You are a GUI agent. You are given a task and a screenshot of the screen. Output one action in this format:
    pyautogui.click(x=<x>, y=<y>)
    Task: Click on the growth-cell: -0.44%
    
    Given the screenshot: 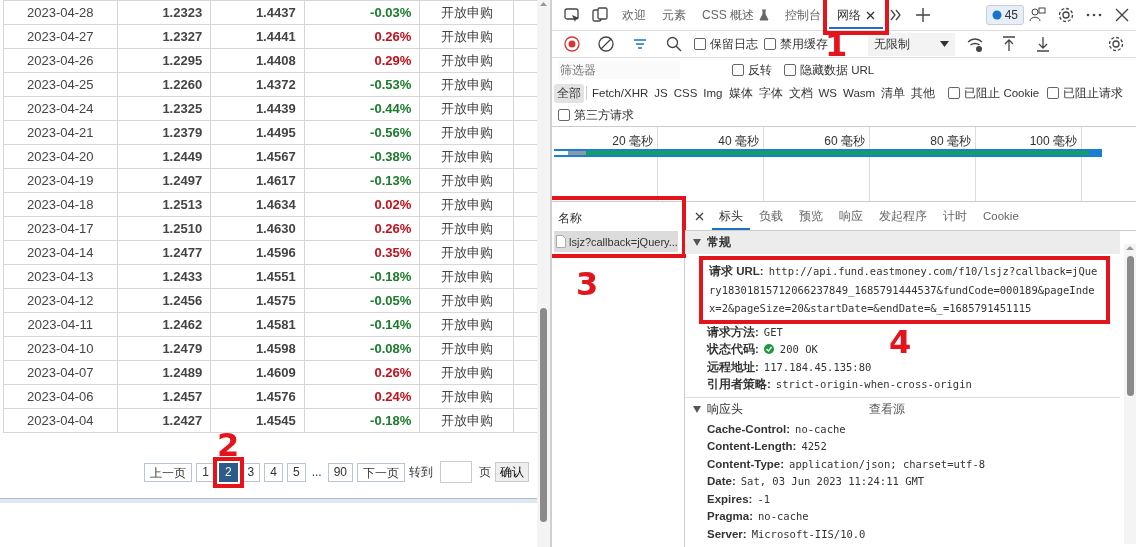 What is the action you would take?
    pyautogui.click(x=362, y=108)
    